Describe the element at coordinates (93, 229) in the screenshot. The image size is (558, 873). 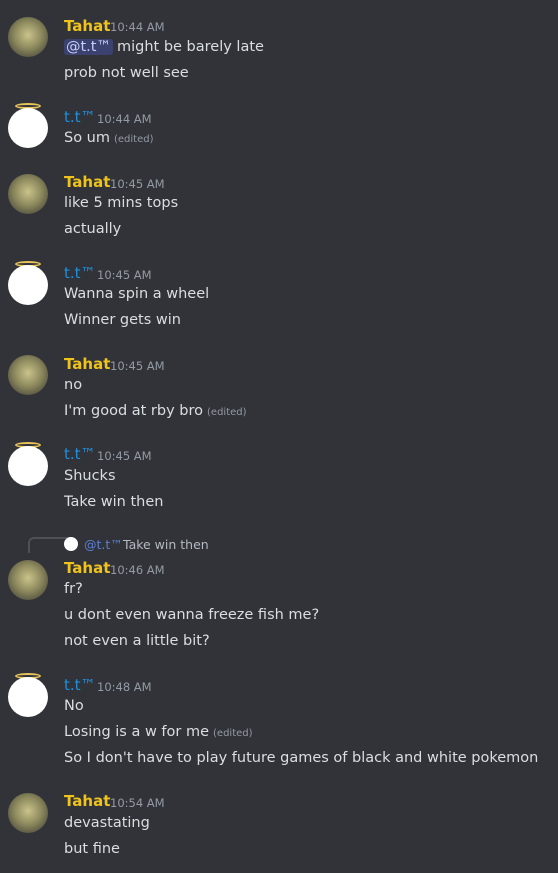
I see `message-line: actually` at that location.